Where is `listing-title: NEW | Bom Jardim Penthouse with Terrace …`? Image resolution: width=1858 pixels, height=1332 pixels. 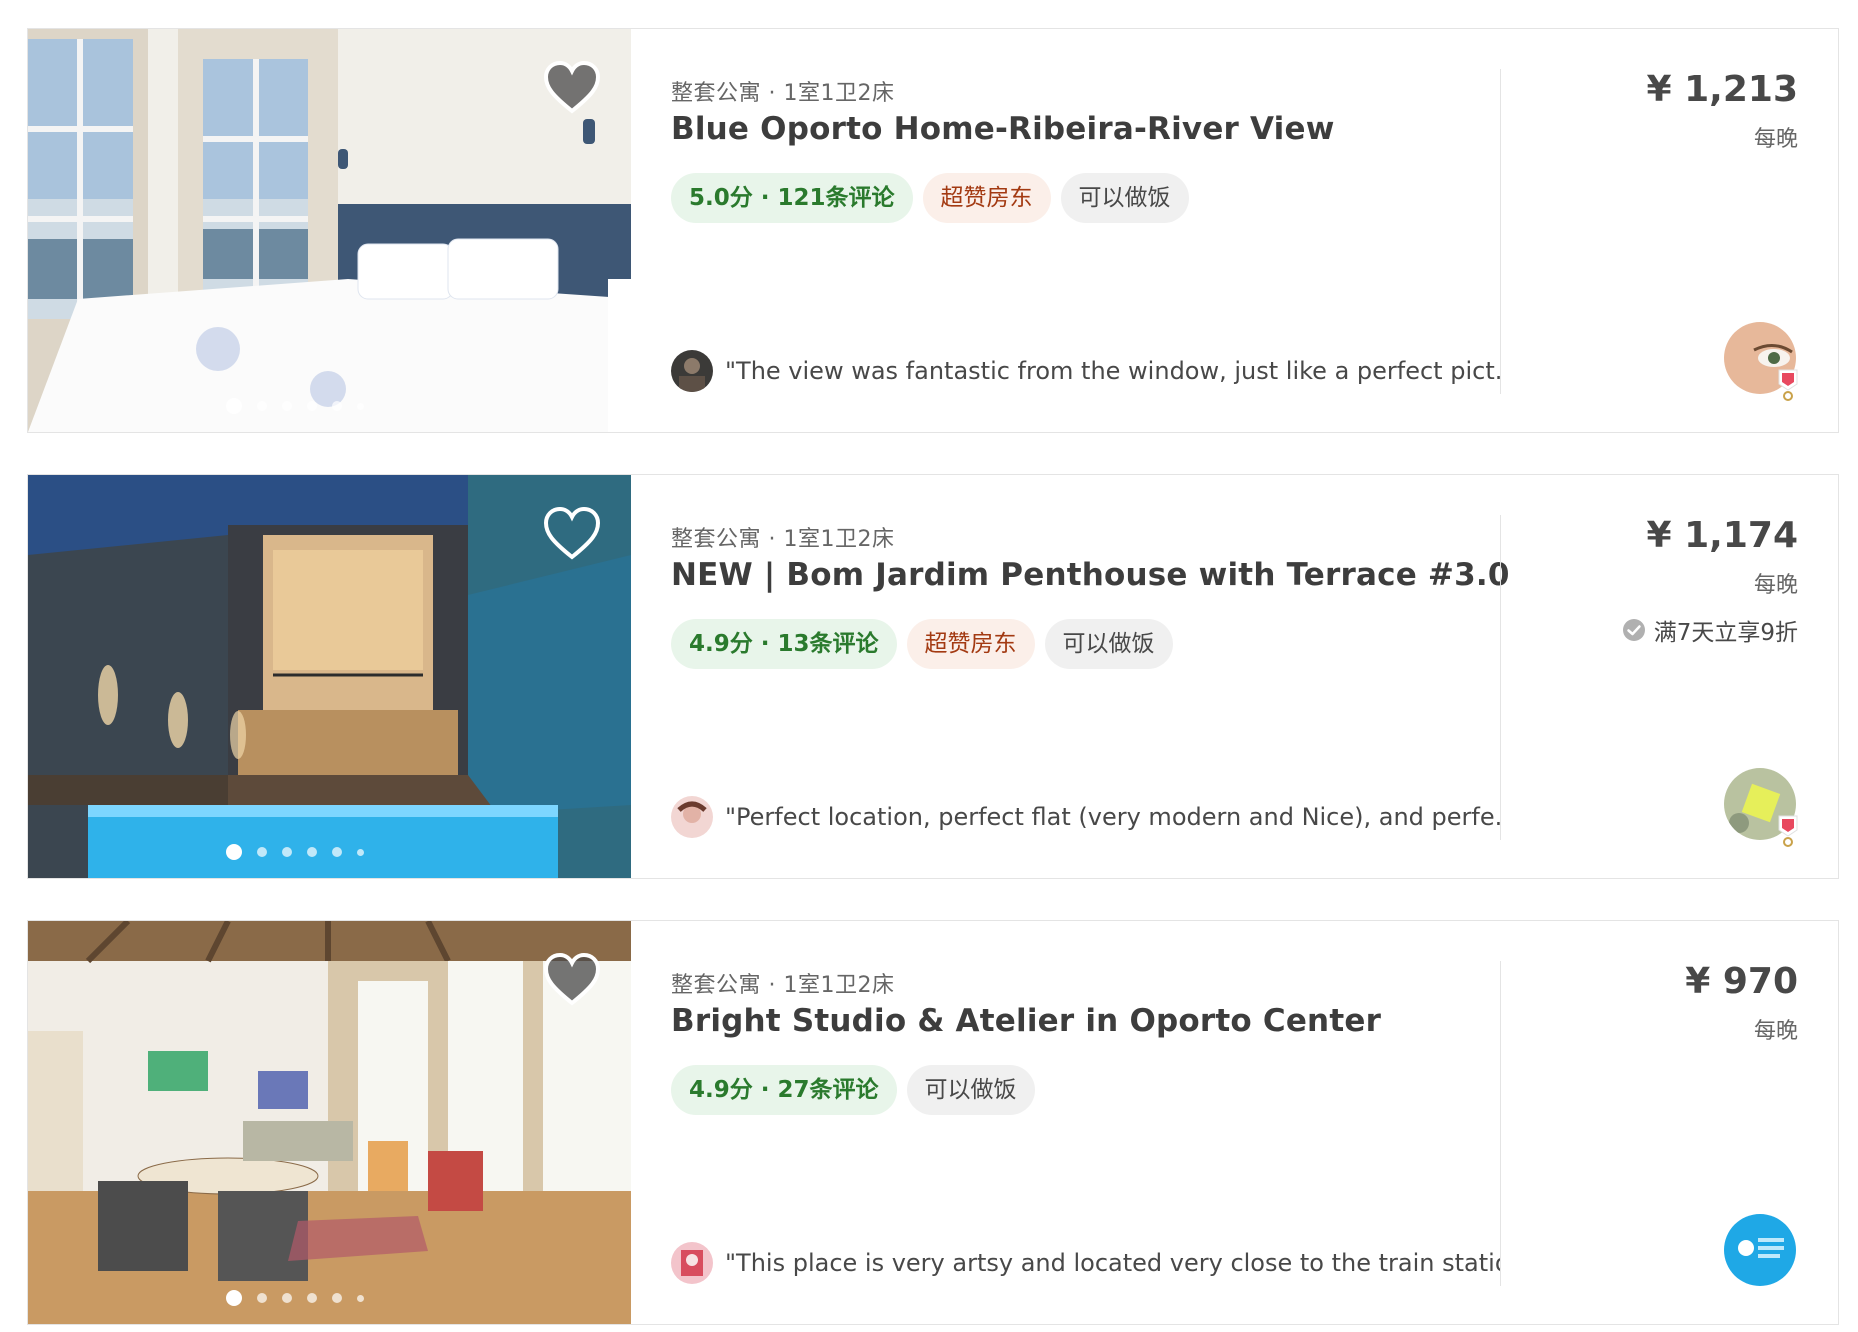
listing-title: NEW | Bom Jardim Penthouse with Terrace … is located at coordinates (1090, 577).